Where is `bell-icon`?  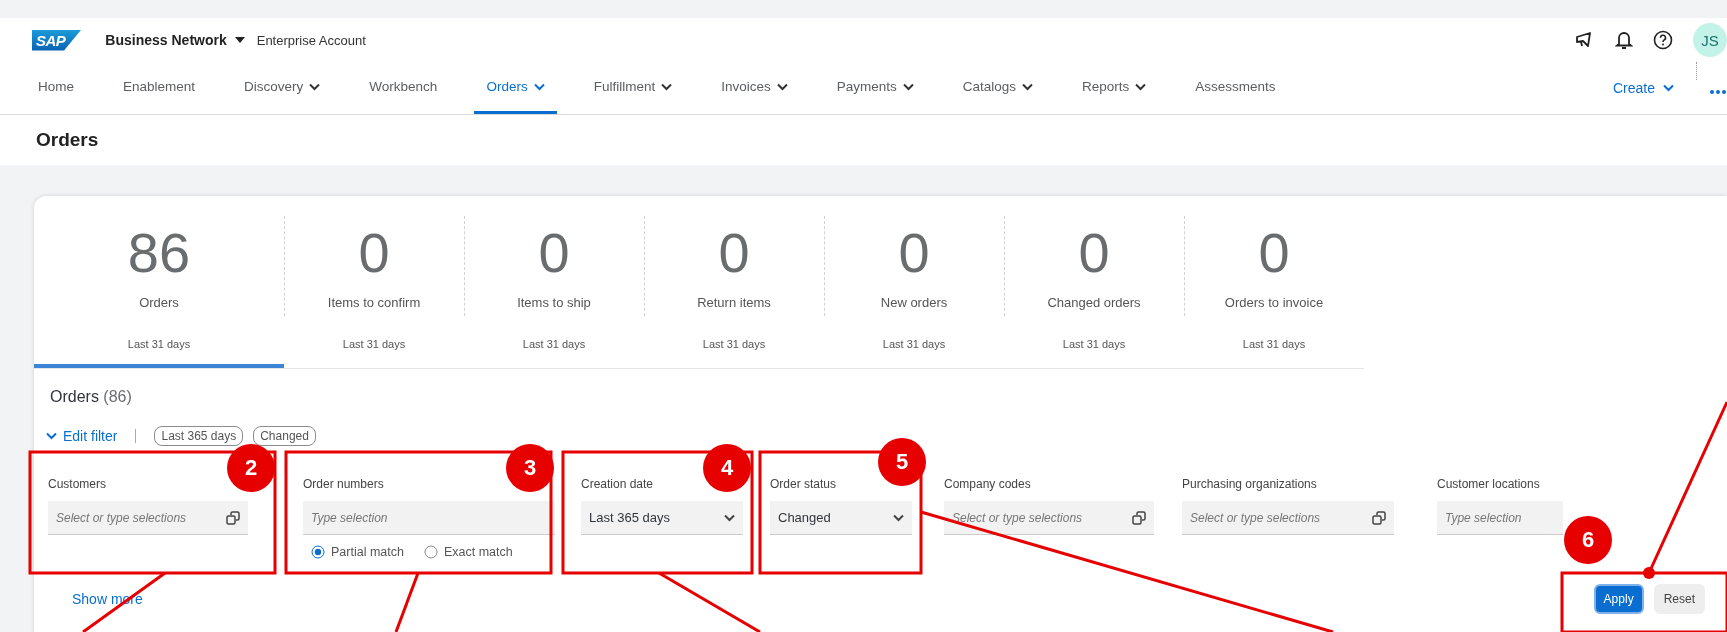 bell-icon is located at coordinates (1624, 40).